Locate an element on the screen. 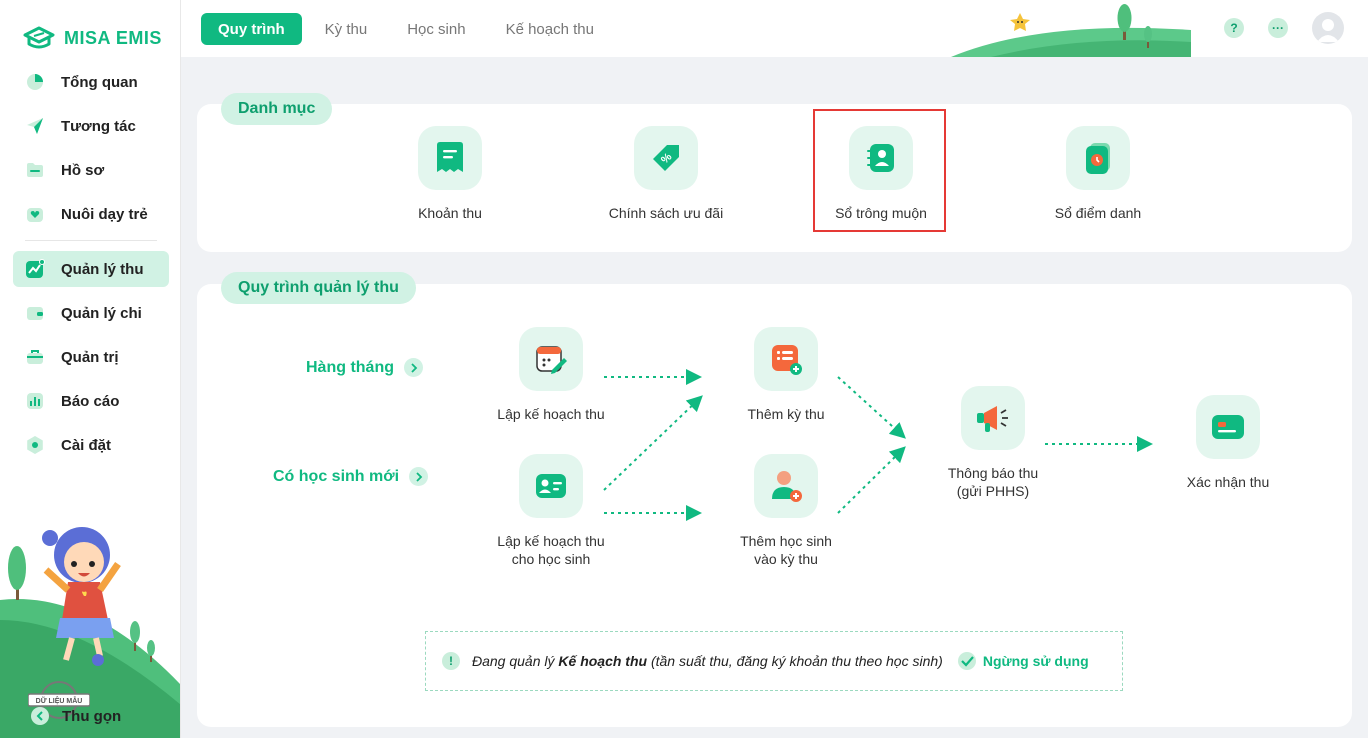  payment-card-icon is located at coordinates (1228, 427).